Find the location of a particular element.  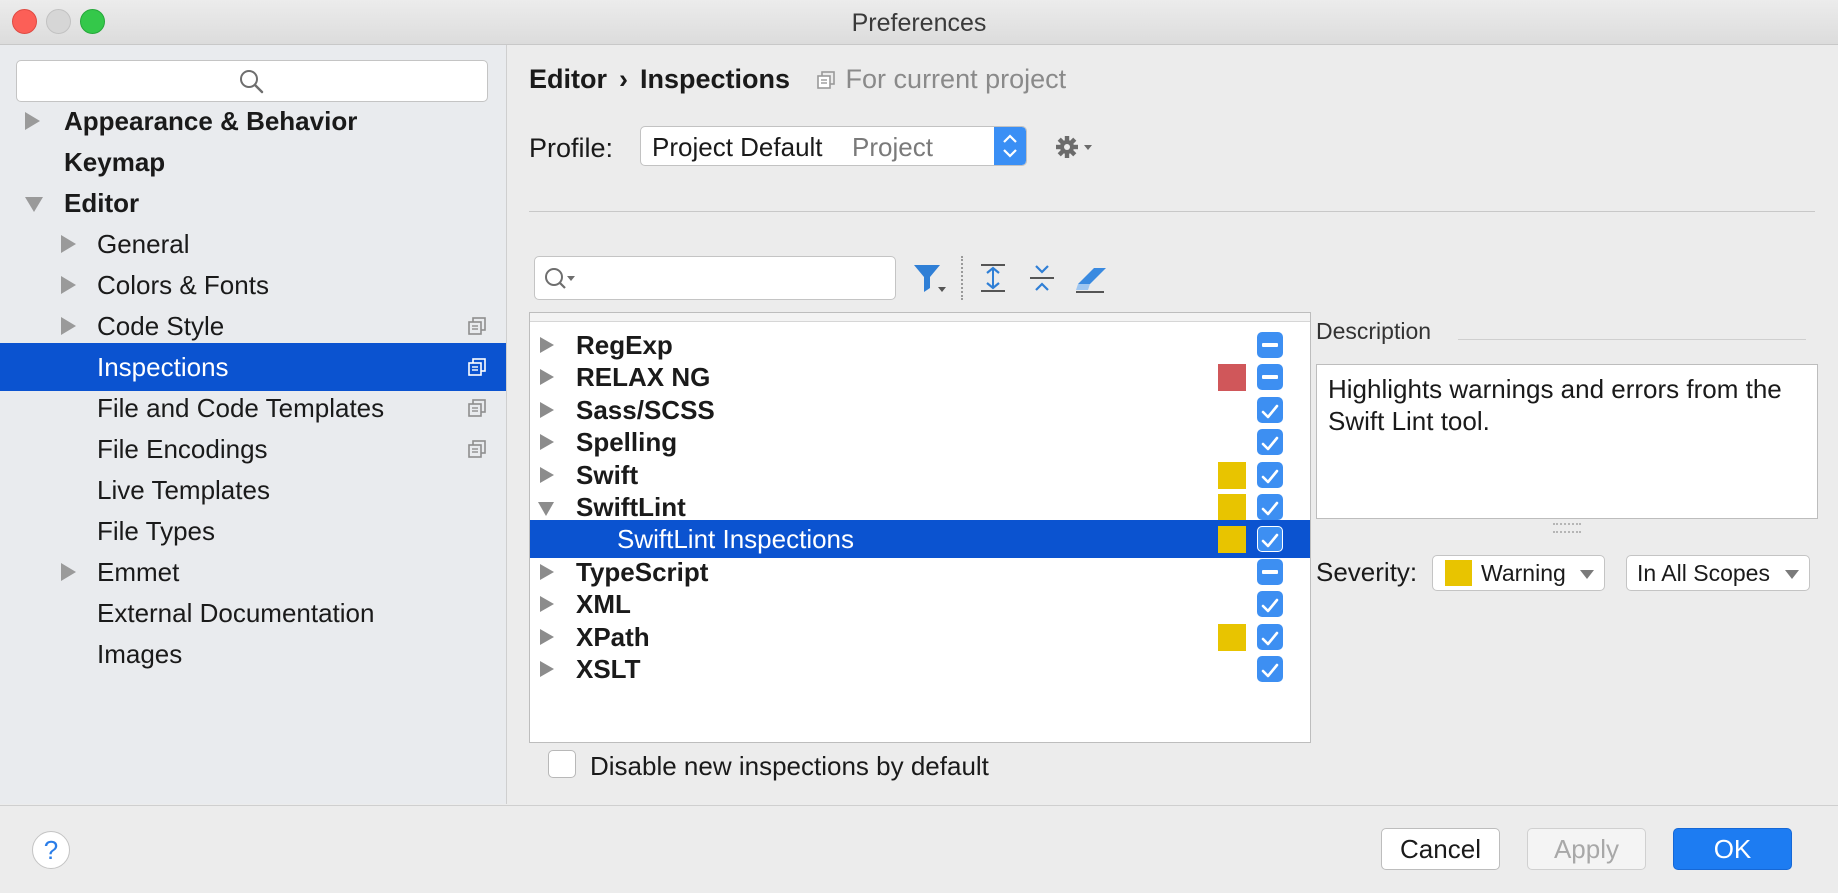

breadcrumb-editor: Editor is located at coordinates (568, 79).